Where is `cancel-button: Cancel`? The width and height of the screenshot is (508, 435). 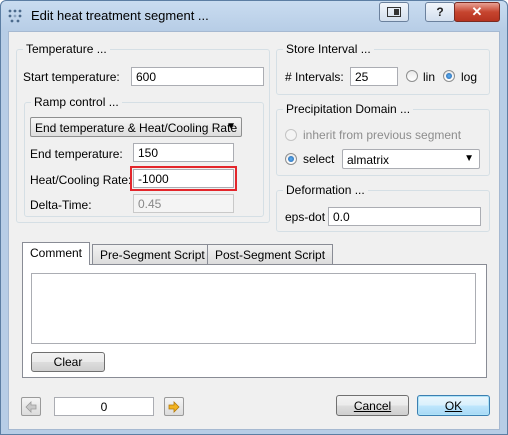
cancel-button: Cancel is located at coordinates (372, 405).